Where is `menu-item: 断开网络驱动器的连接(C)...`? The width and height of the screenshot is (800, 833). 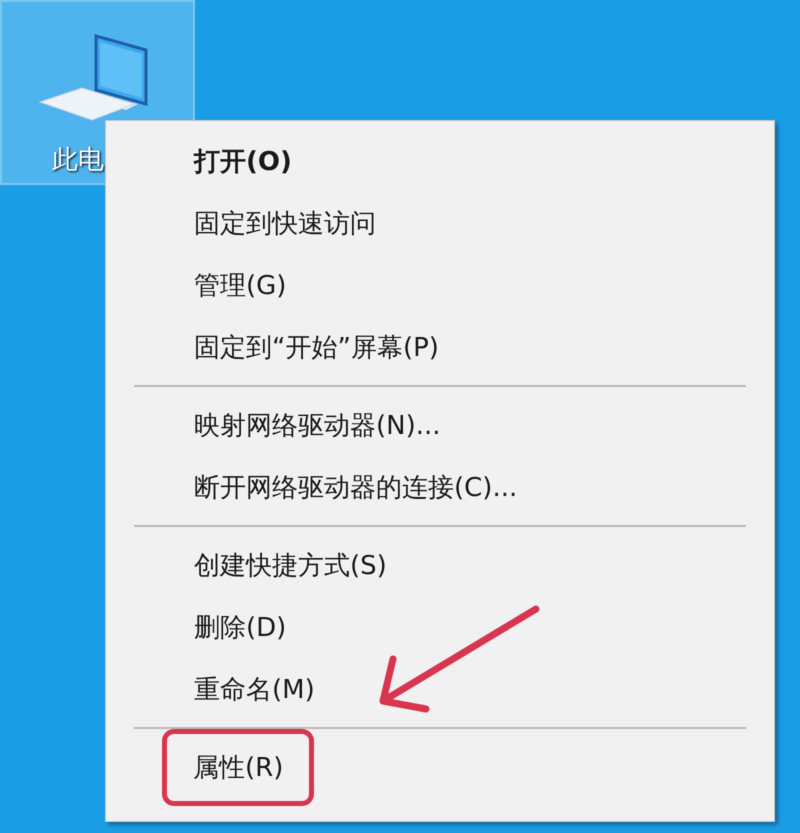 menu-item: 断开网络驱动器的连接(C)... is located at coordinates (356, 487).